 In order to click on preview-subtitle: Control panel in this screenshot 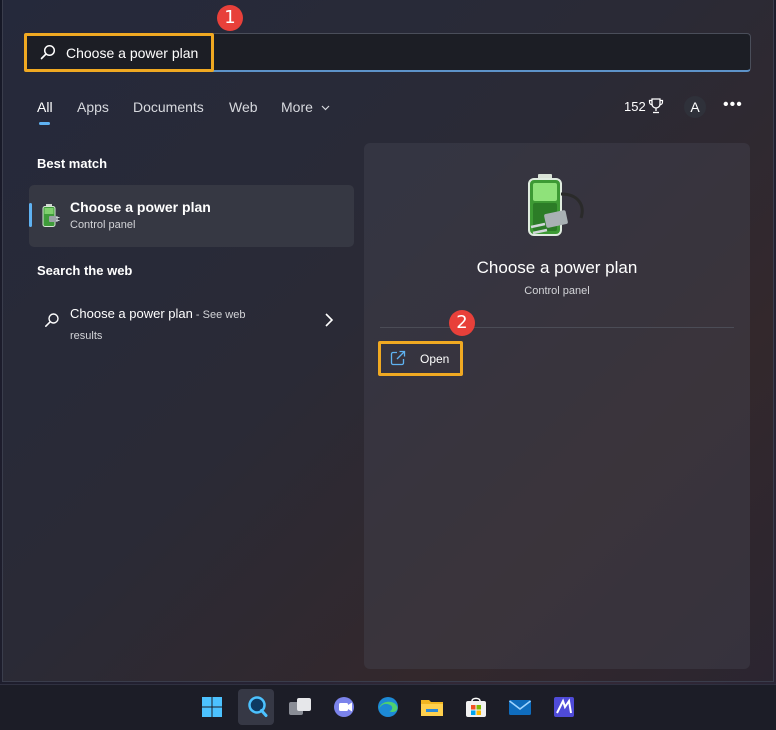, I will do `click(557, 291)`.